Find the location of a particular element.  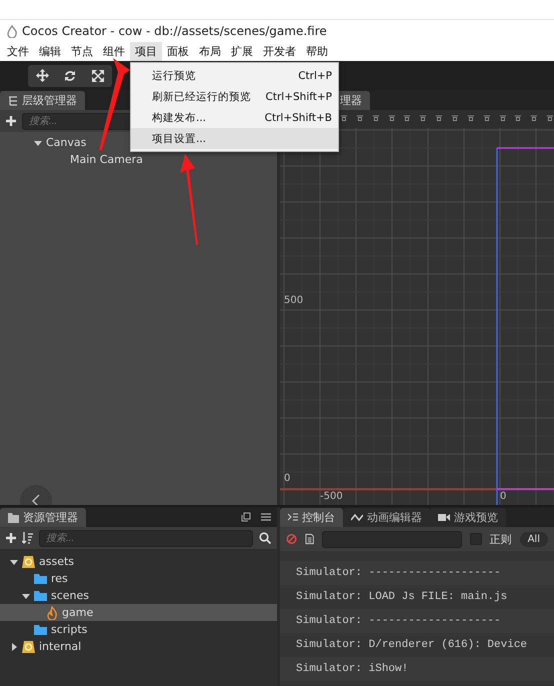

shortcut-label: Ctrl+P is located at coordinates (315, 76).